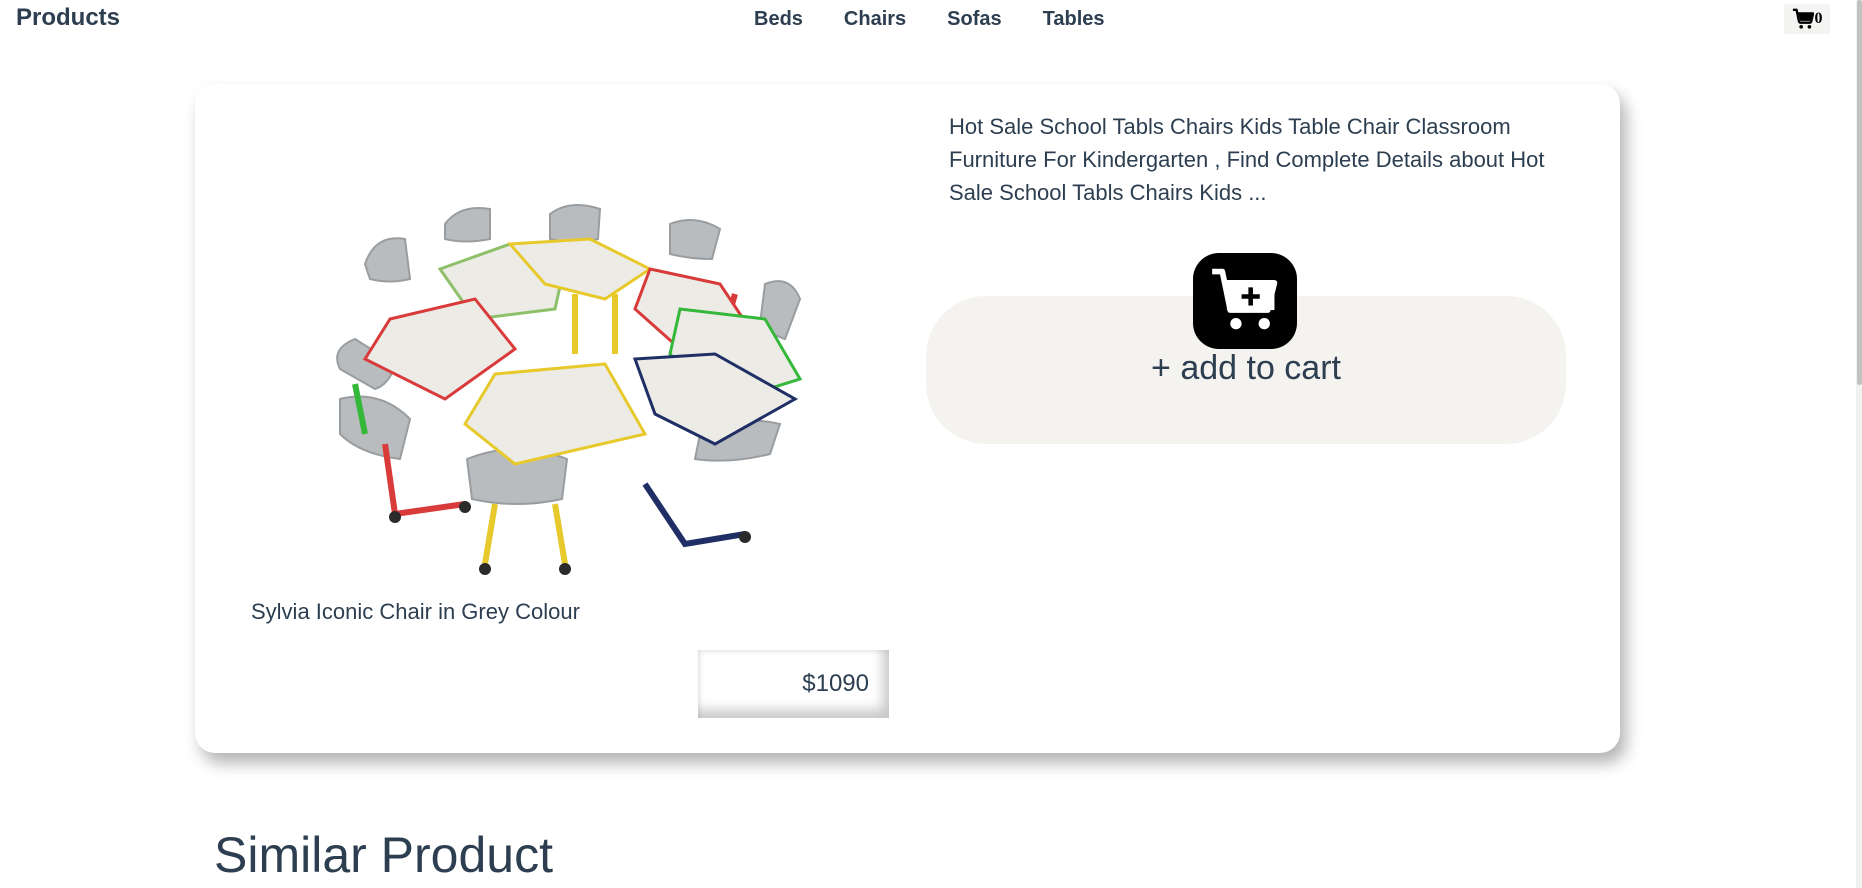  I want to click on scrollbar-thumb, so click(1859, 192).